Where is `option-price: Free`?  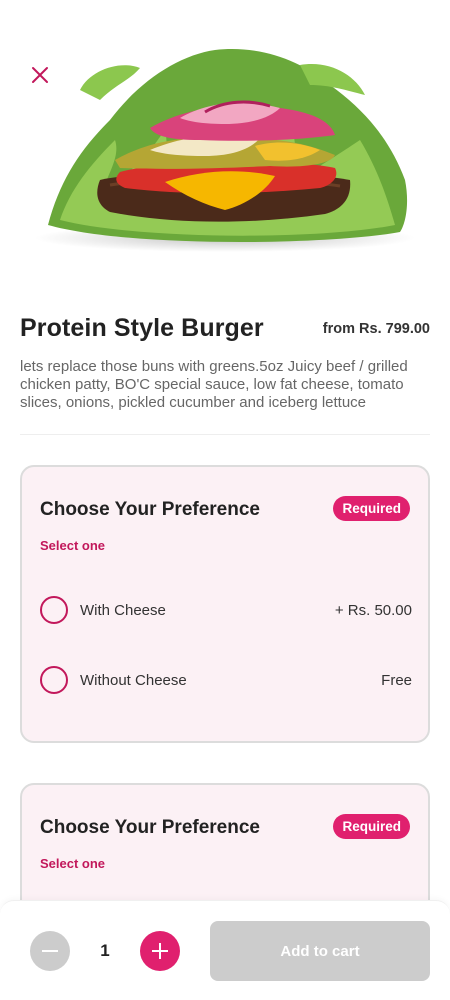
option-price: Free is located at coordinates (396, 680).